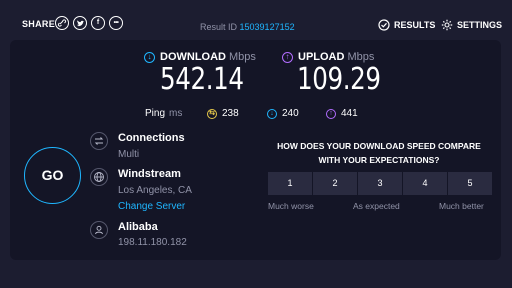 The image size is (512, 288). What do you see at coordinates (267, 27) in the screenshot?
I see `result-id-link: 15039127152` at bounding box center [267, 27].